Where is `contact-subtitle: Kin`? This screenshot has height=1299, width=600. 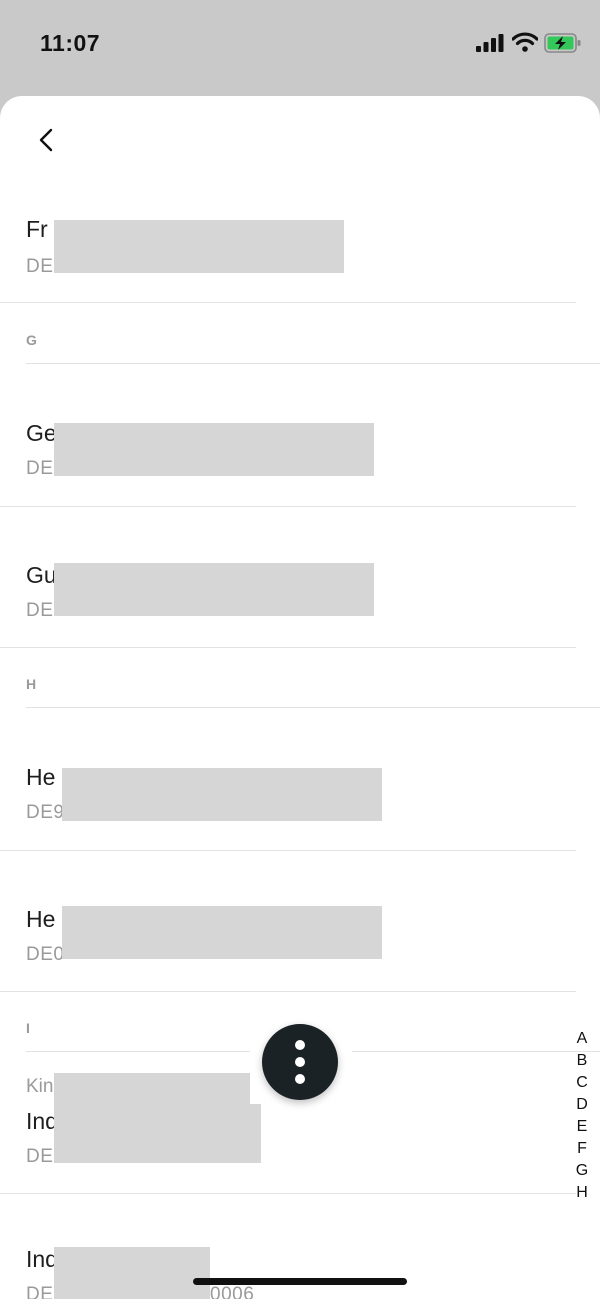
contact-subtitle: Kin is located at coordinates (40, 1086).